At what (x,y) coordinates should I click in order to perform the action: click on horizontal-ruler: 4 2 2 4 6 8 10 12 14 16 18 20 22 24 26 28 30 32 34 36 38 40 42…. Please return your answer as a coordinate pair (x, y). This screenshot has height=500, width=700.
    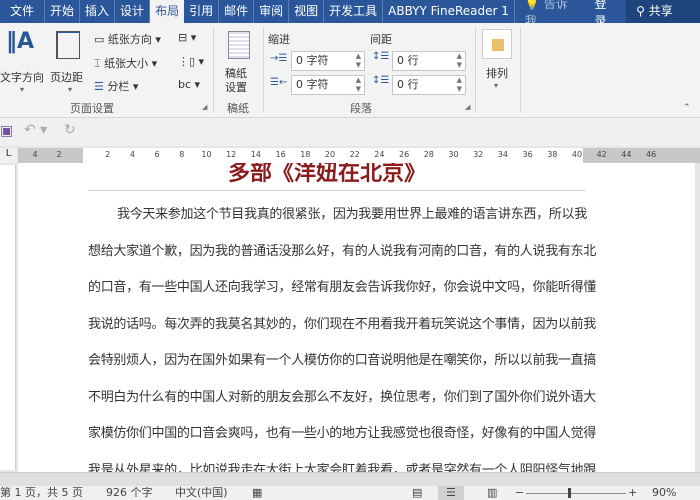
    Looking at the image, I should click on (359, 155).